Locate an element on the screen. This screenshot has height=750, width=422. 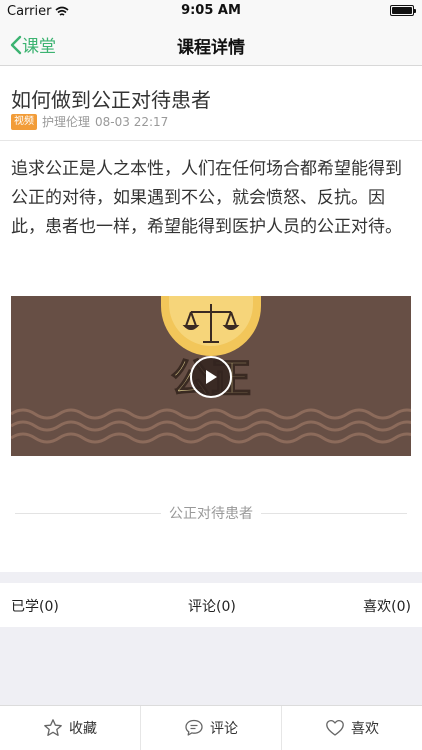
video-caption: 公正对待患者 is located at coordinates (211, 514).